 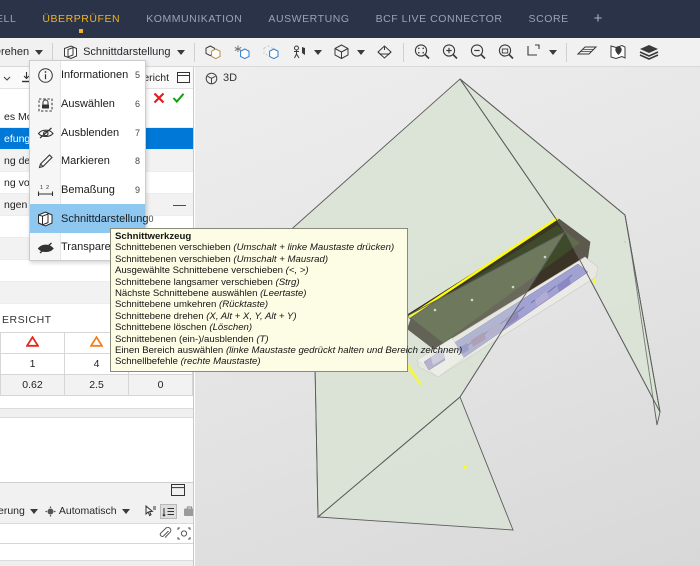 What do you see at coordinates (299, 52) in the screenshot?
I see `walk-mode-icon` at bounding box center [299, 52].